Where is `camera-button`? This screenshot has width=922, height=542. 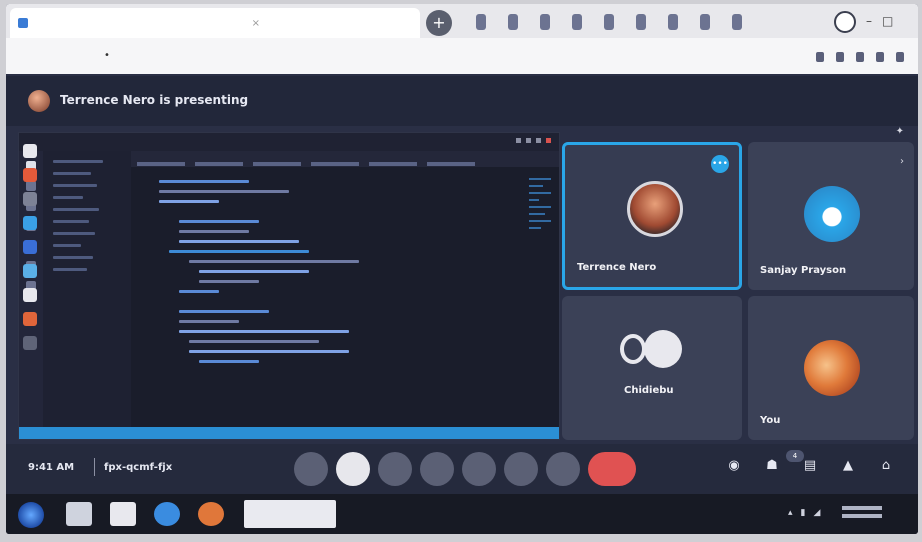 camera-button is located at coordinates (353, 469).